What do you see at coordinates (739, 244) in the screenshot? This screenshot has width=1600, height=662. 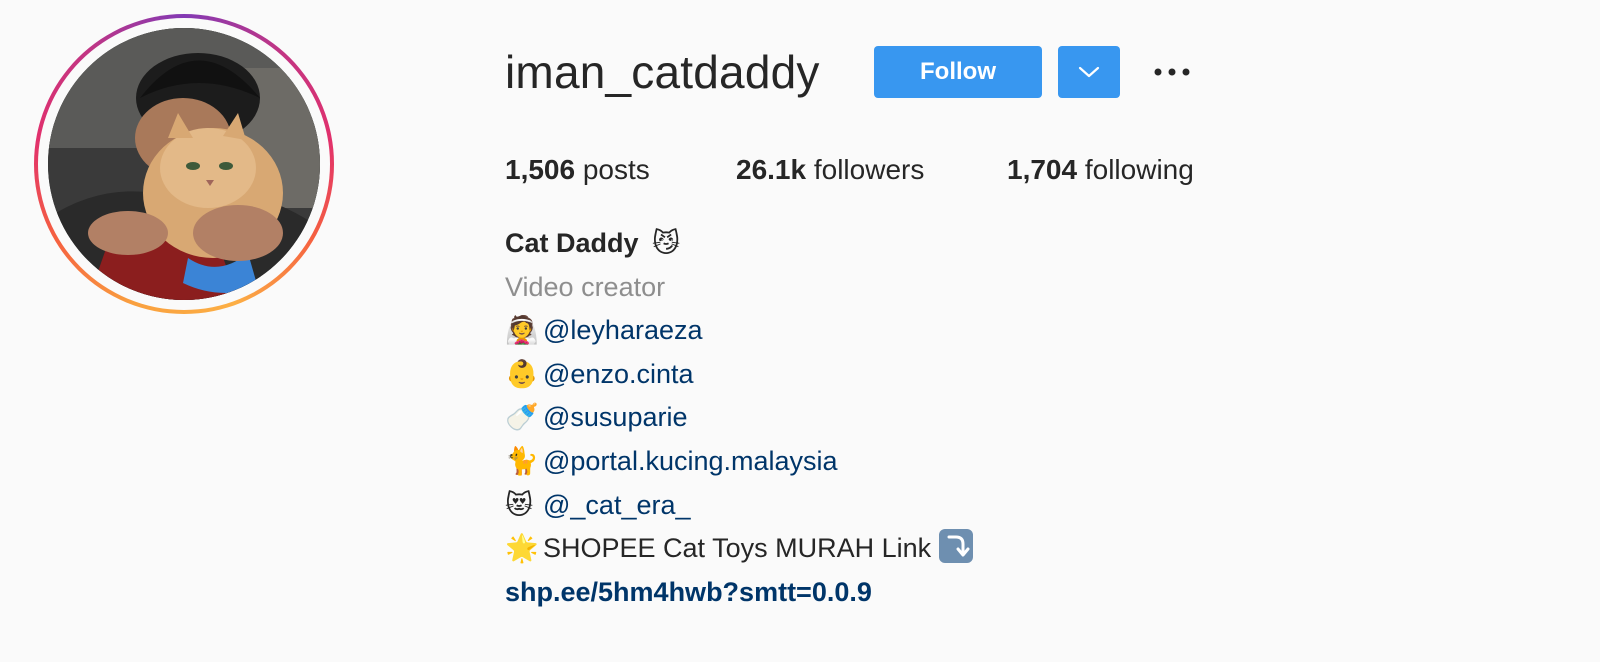 I see `full-name-line: Cat Daddy 😼` at bounding box center [739, 244].